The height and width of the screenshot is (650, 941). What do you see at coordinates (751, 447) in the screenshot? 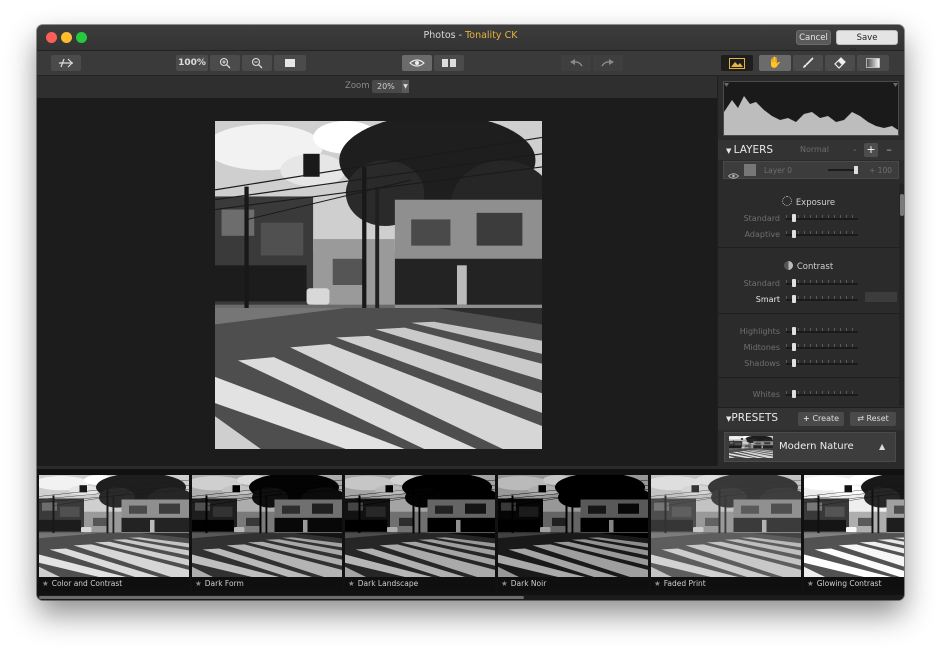
I see `preset-thumbnail-image` at bounding box center [751, 447].